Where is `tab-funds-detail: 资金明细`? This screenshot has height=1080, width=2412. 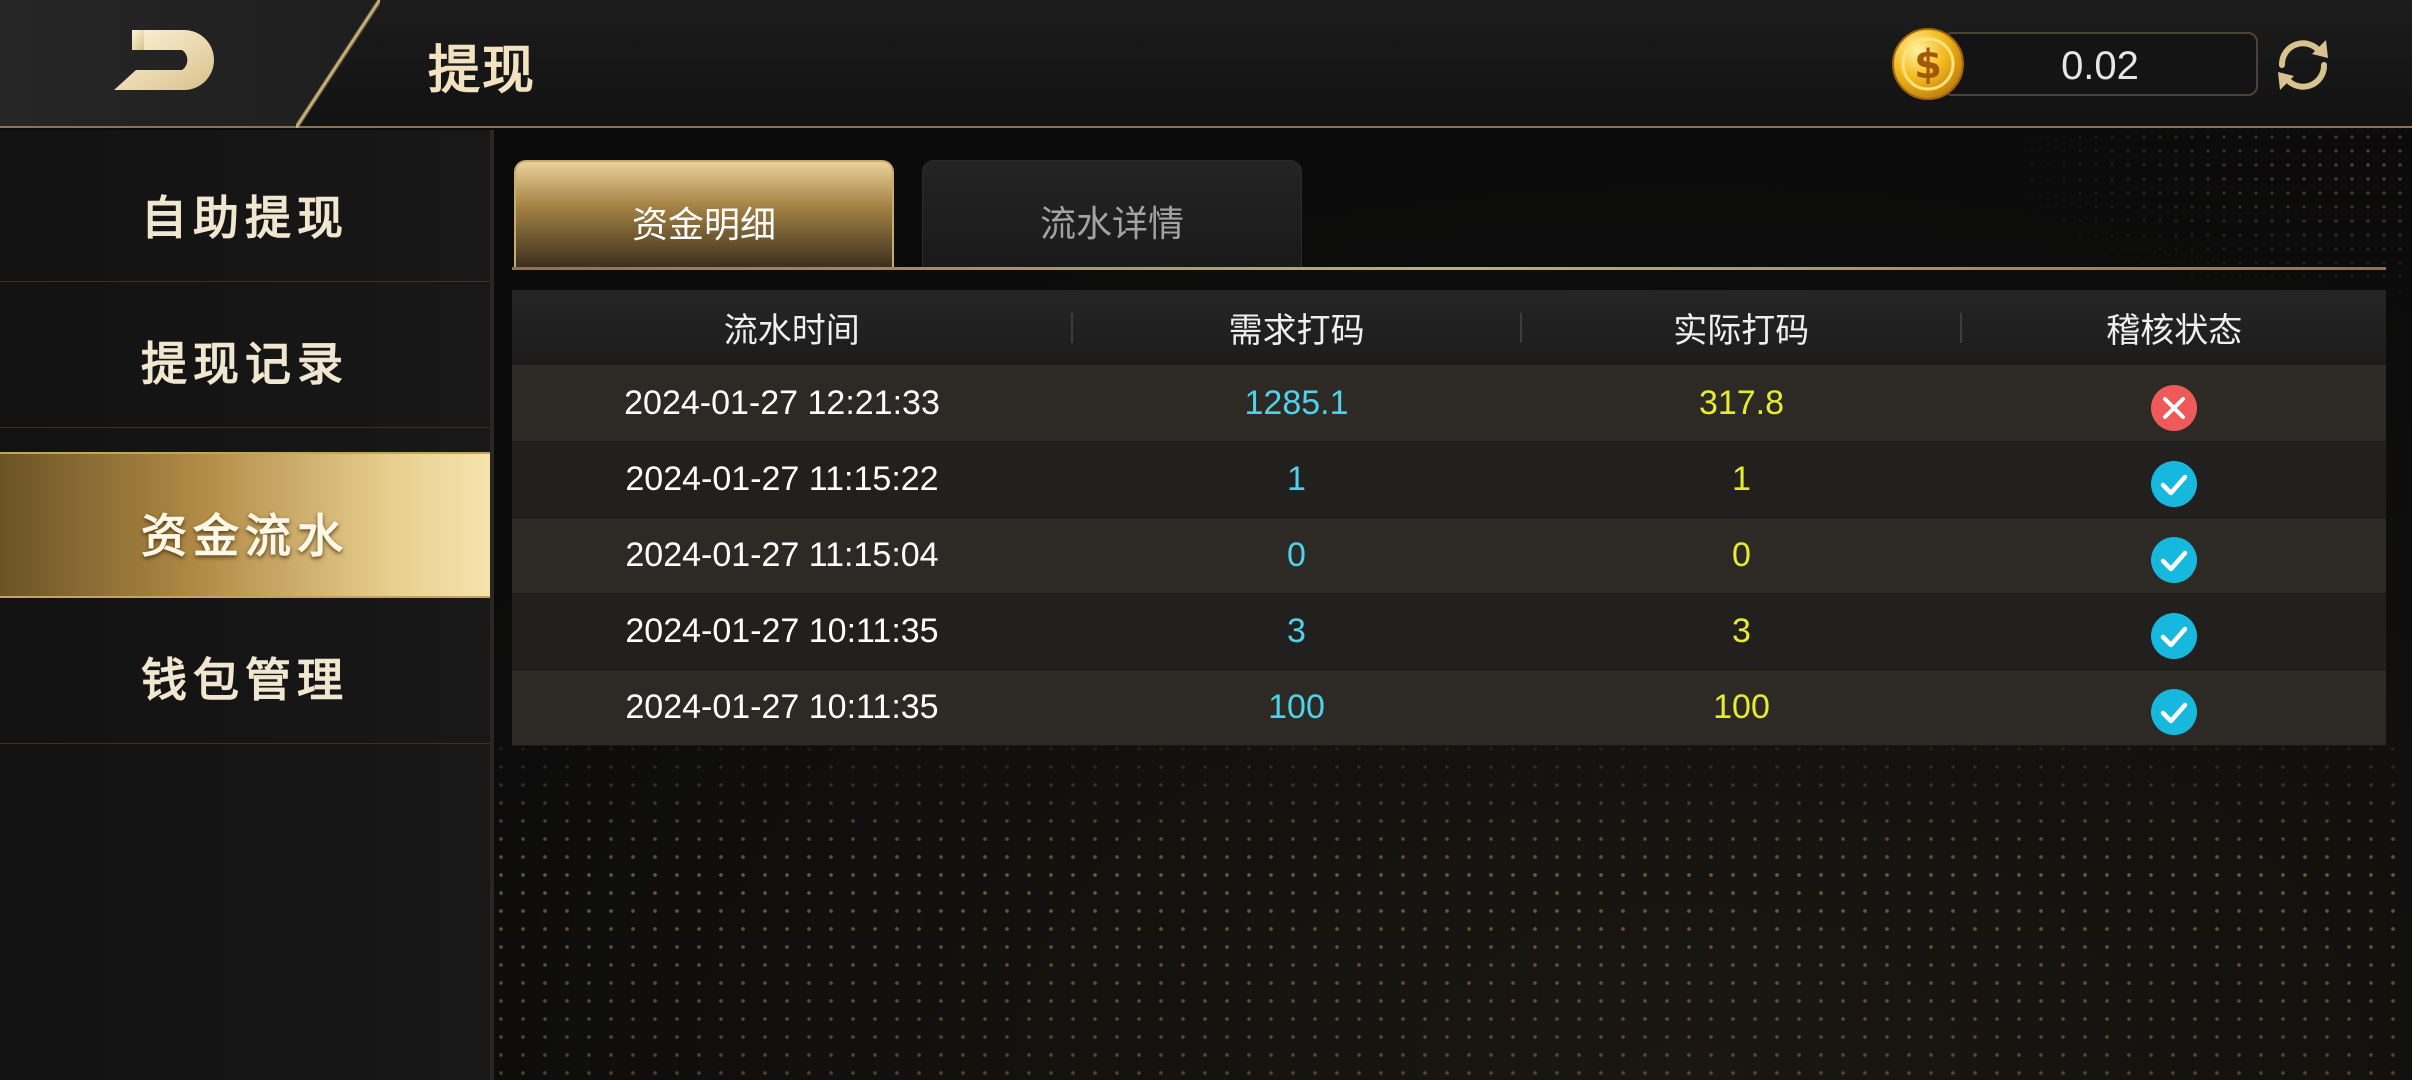
tab-funds-detail: 资金明细 is located at coordinates (704, 214).